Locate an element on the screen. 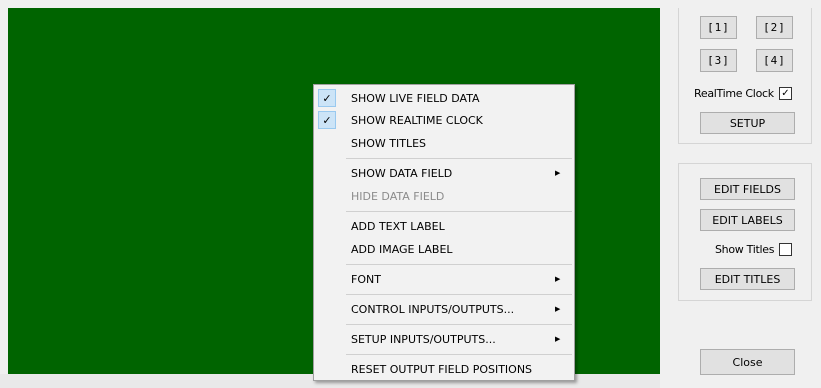 The image size is (821, 388). quick-button-4: [4] is located at coordinates (774, 60).